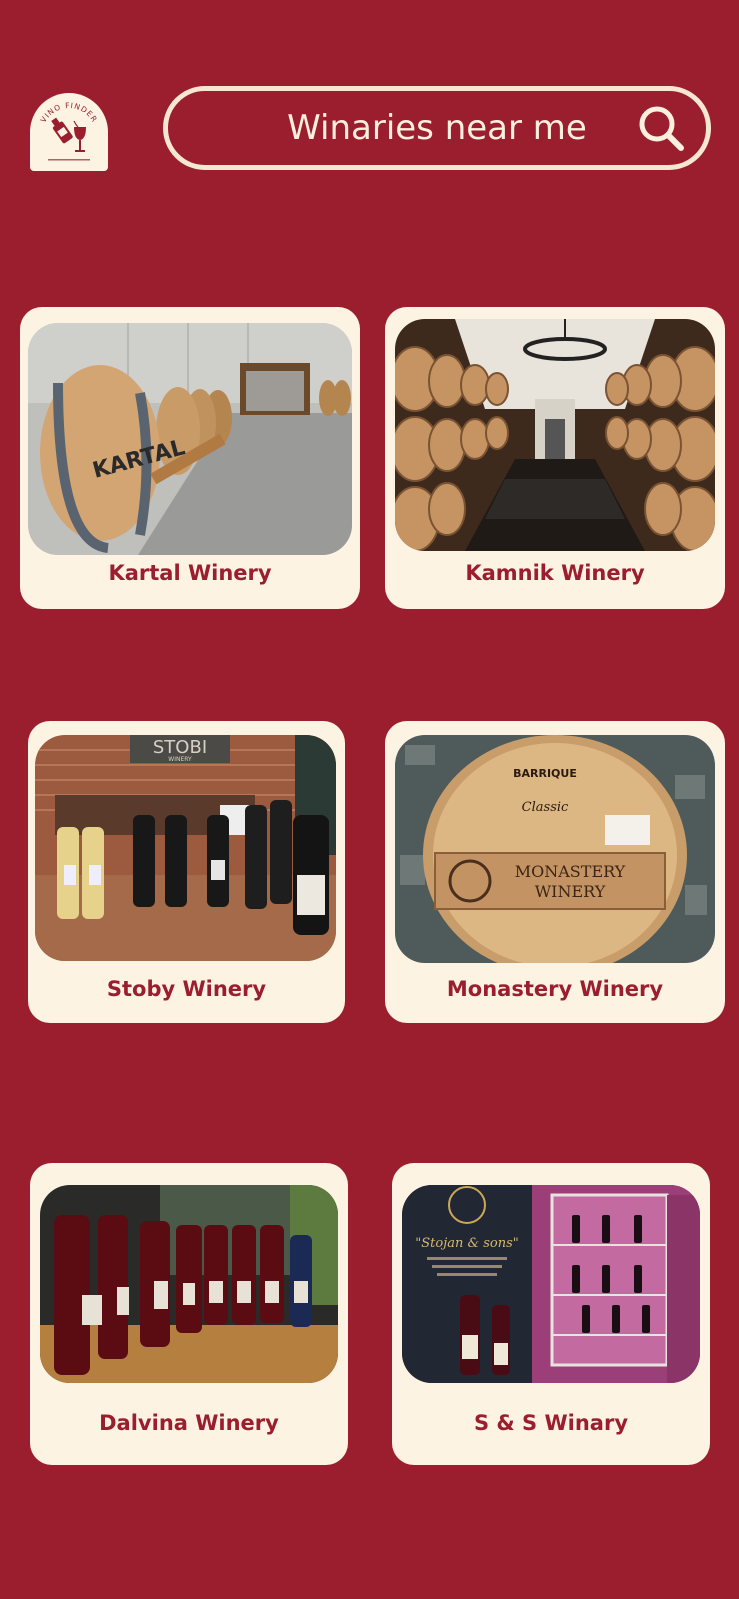 The image size is (739, 1599). What do you see at coordinates (189, 1423) in the screenshot?
I see `winery-name: Dalvina Winery` at bounding box center [189, 1423].